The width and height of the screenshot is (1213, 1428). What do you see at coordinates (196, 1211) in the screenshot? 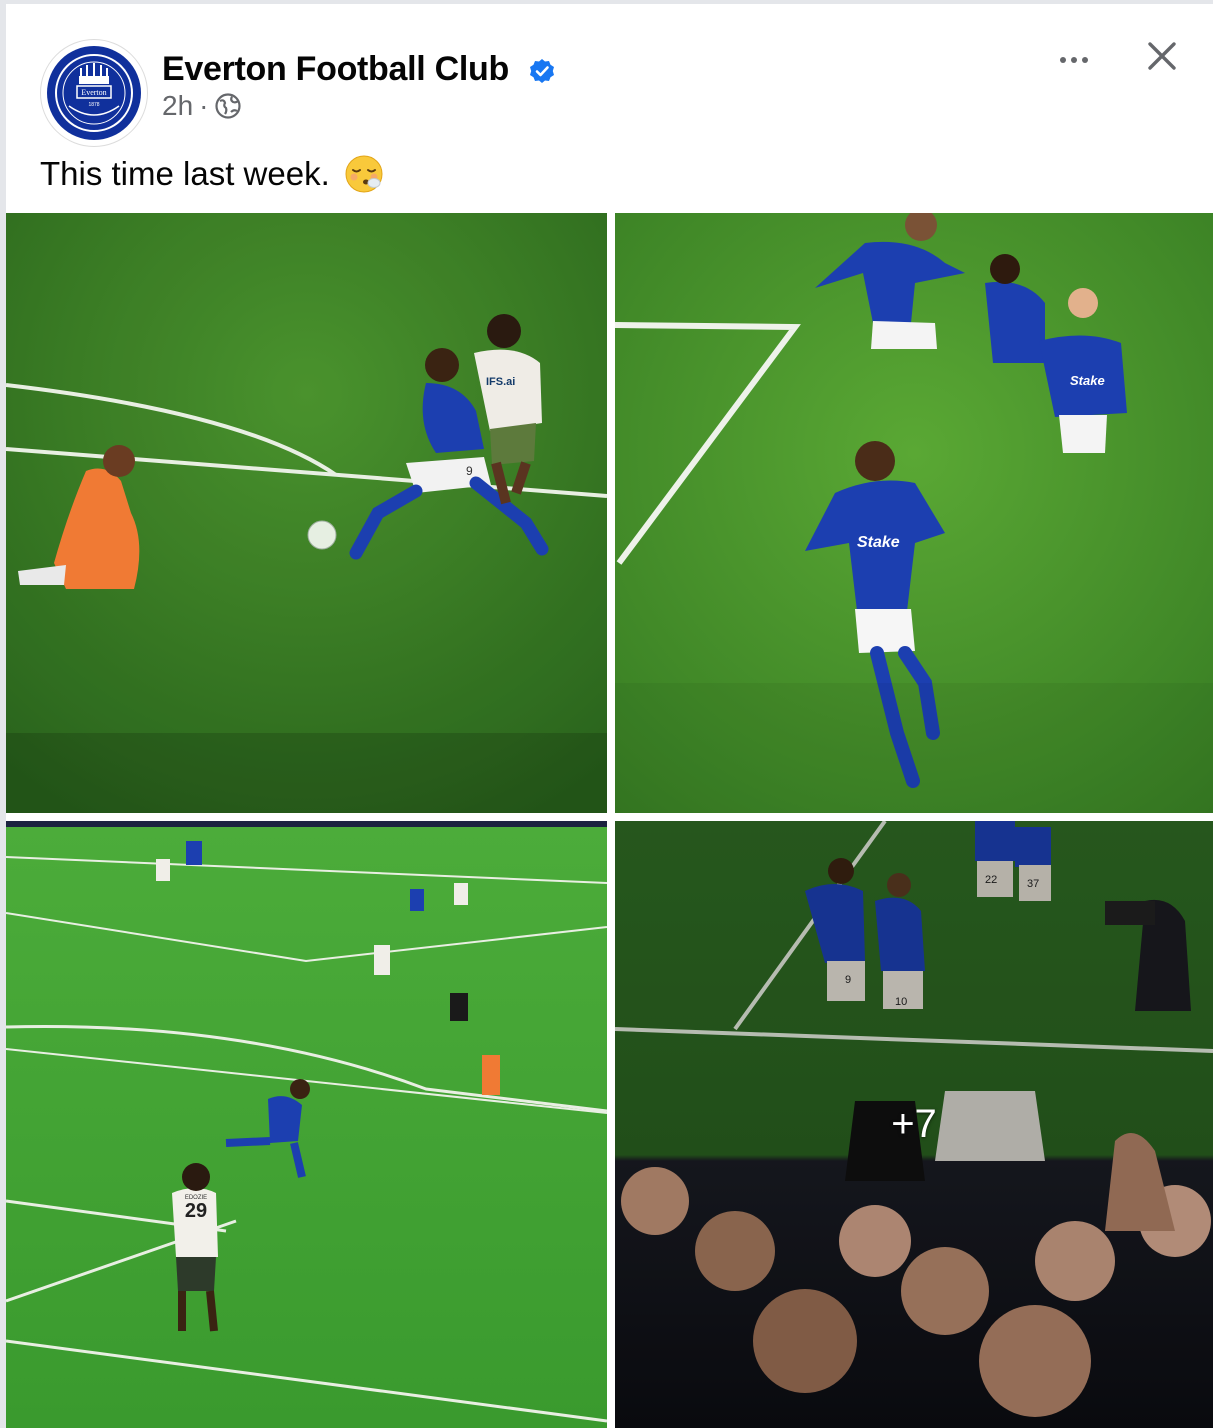
I see `p3-shirt-number: 29` at bounding box center [196, 1211].